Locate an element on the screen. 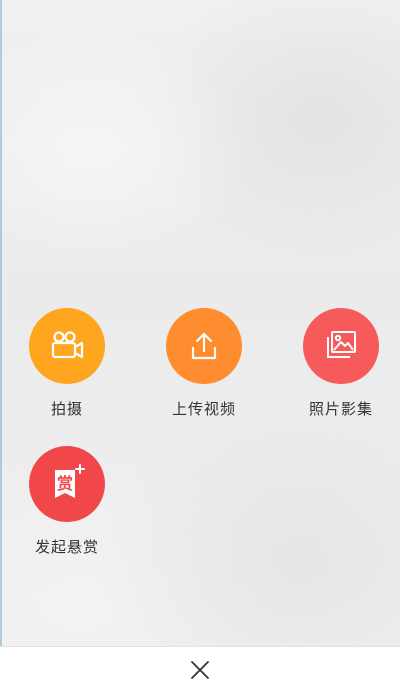 This screenshot has width=400, height=692. menu-item-label: 照片影集 is located at coordinates (340, 409).